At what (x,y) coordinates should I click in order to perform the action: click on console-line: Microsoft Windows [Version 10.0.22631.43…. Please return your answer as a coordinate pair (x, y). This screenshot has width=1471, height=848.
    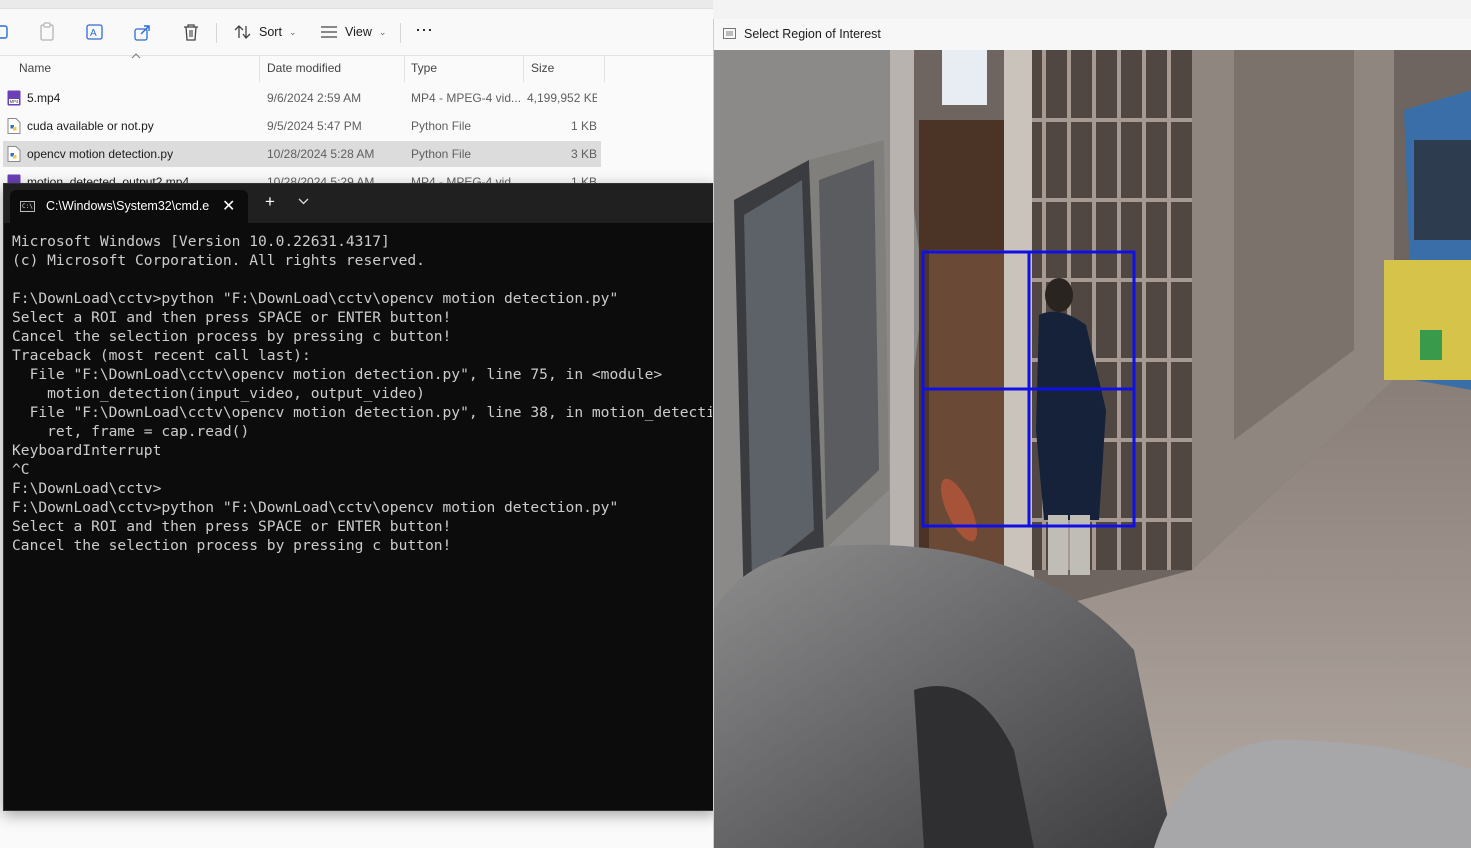
    Looking at the image, I should click on (201, 241).